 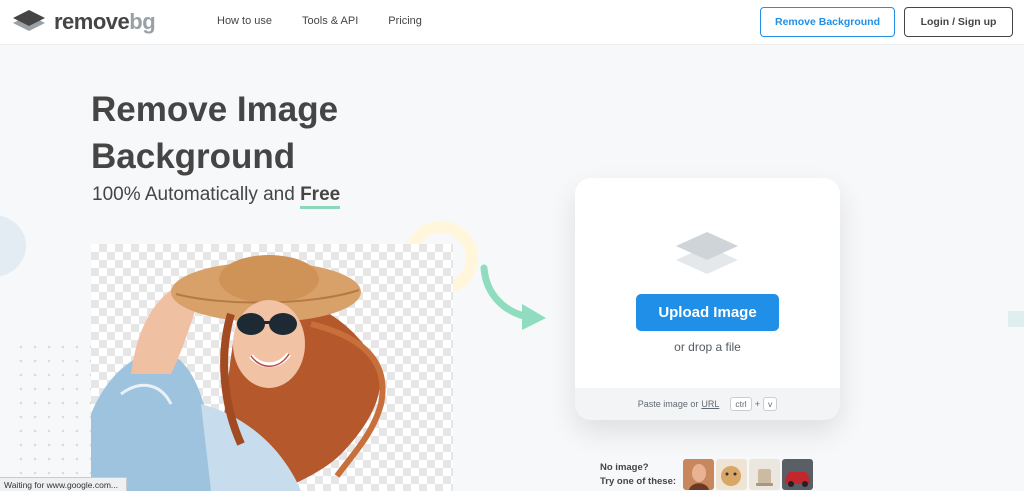 I want to click on paste-url-link: URL, so click(x=710, y=404).